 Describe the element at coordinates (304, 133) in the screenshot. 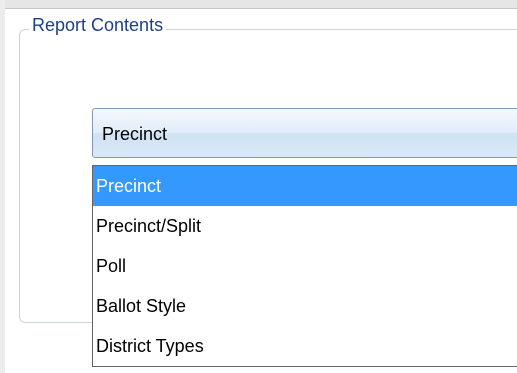

I see `report-contents-combobox: Precinct` at that location.